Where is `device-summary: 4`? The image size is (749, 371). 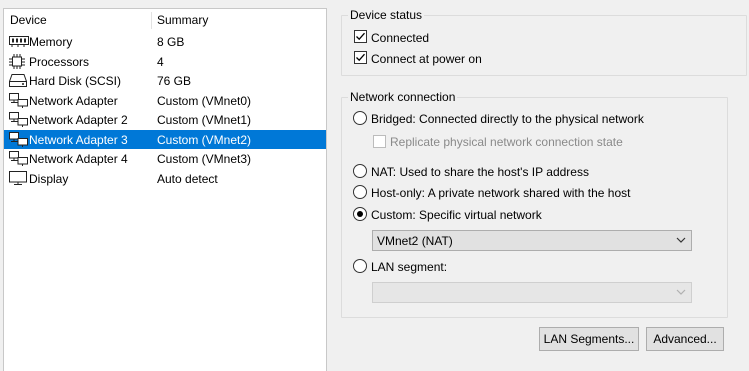 device-summary: 4 is located at coordinates (160, 61).